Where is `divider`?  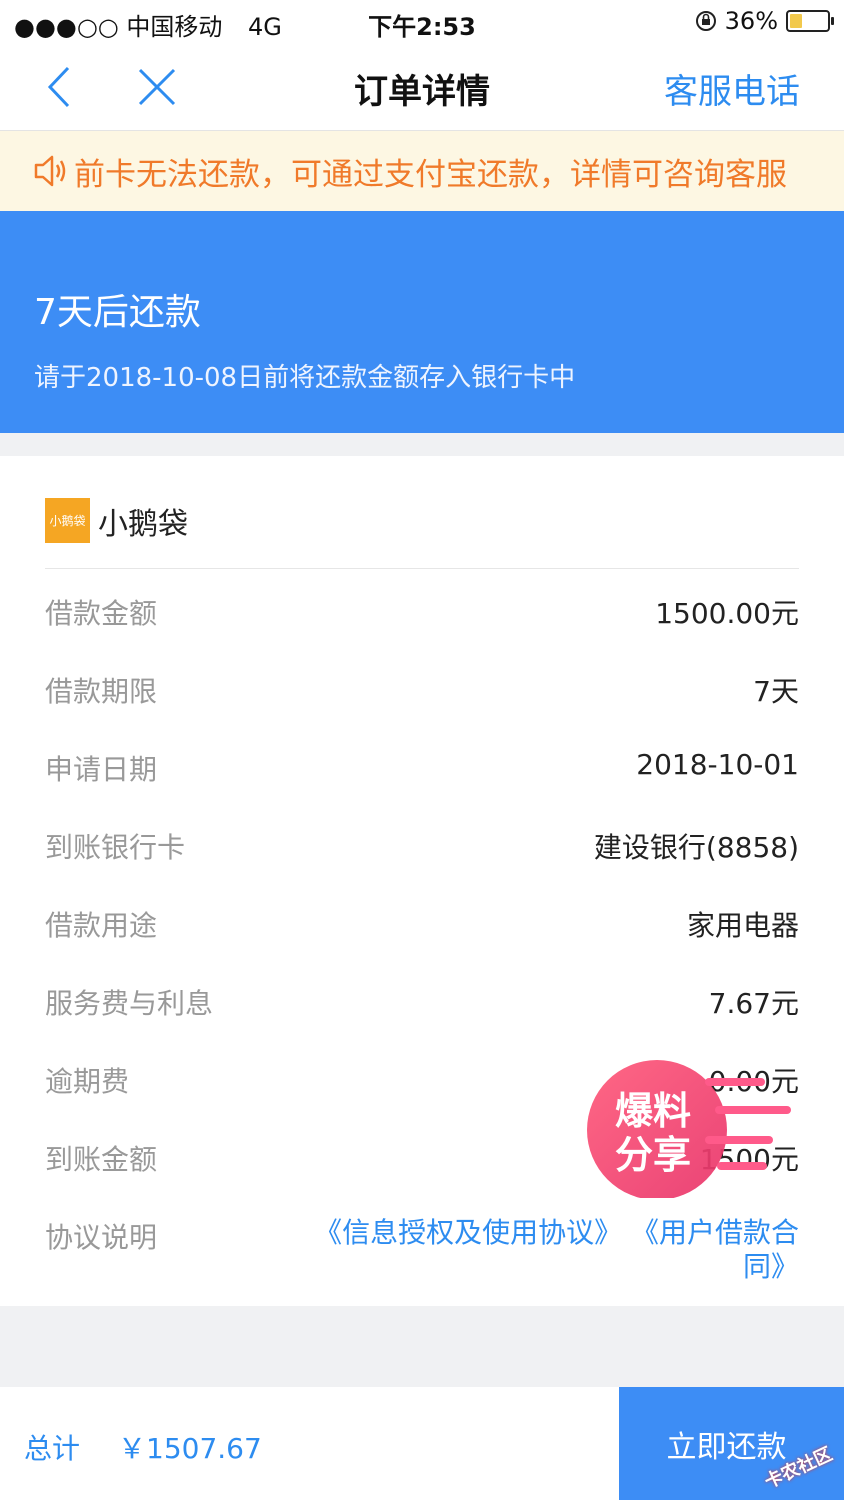
divider is located at coordinates (422, 568).